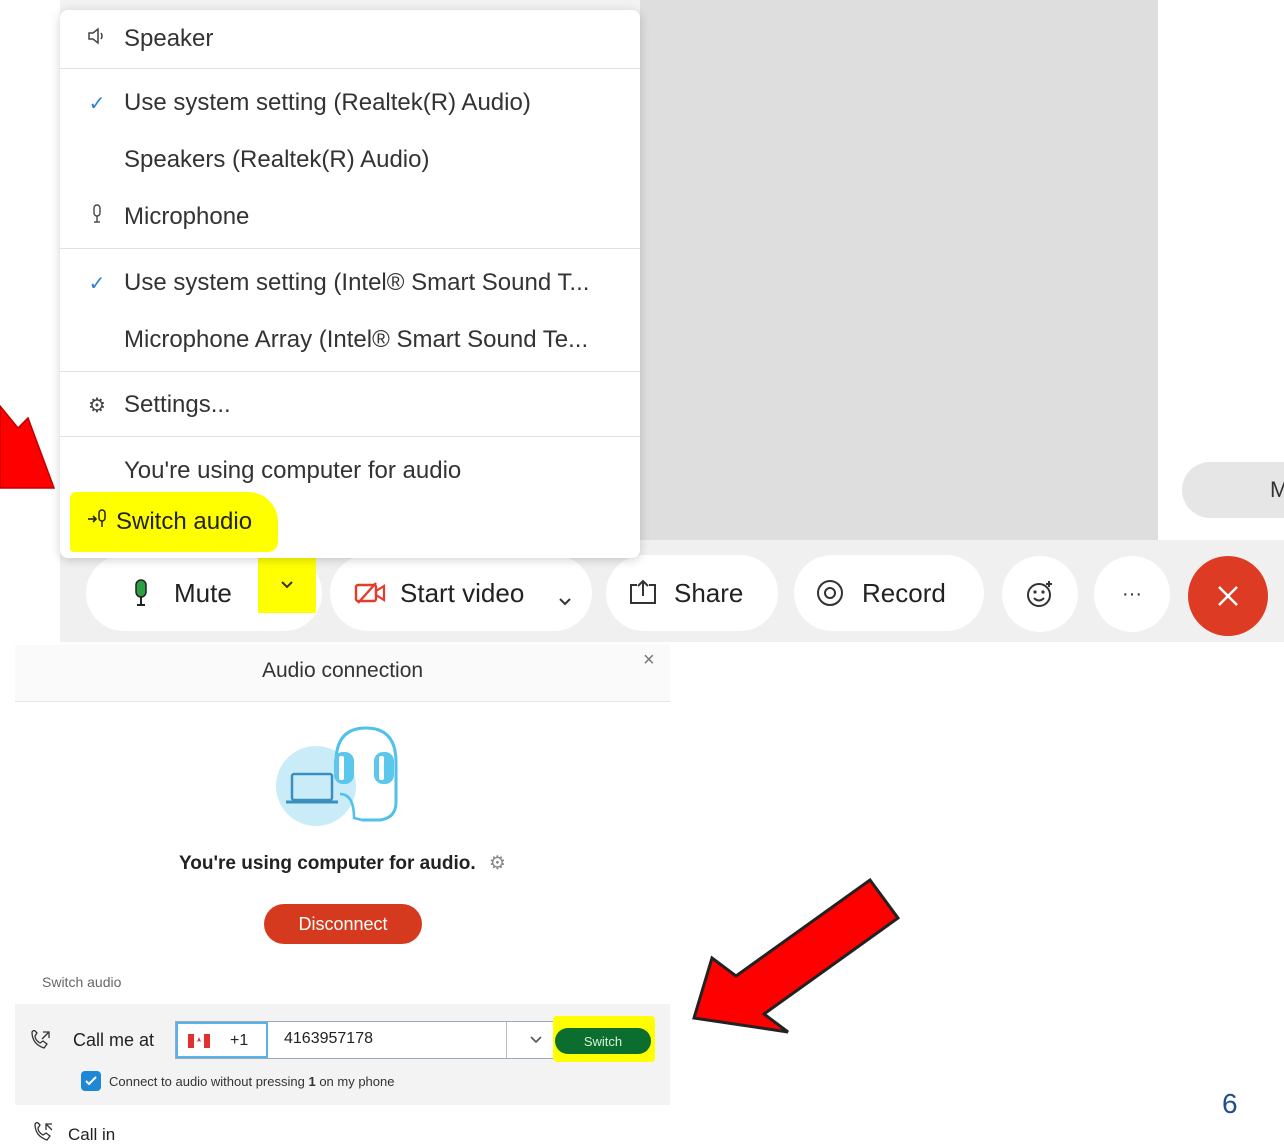  I want to click on share-button: Share, so click(692, 593).